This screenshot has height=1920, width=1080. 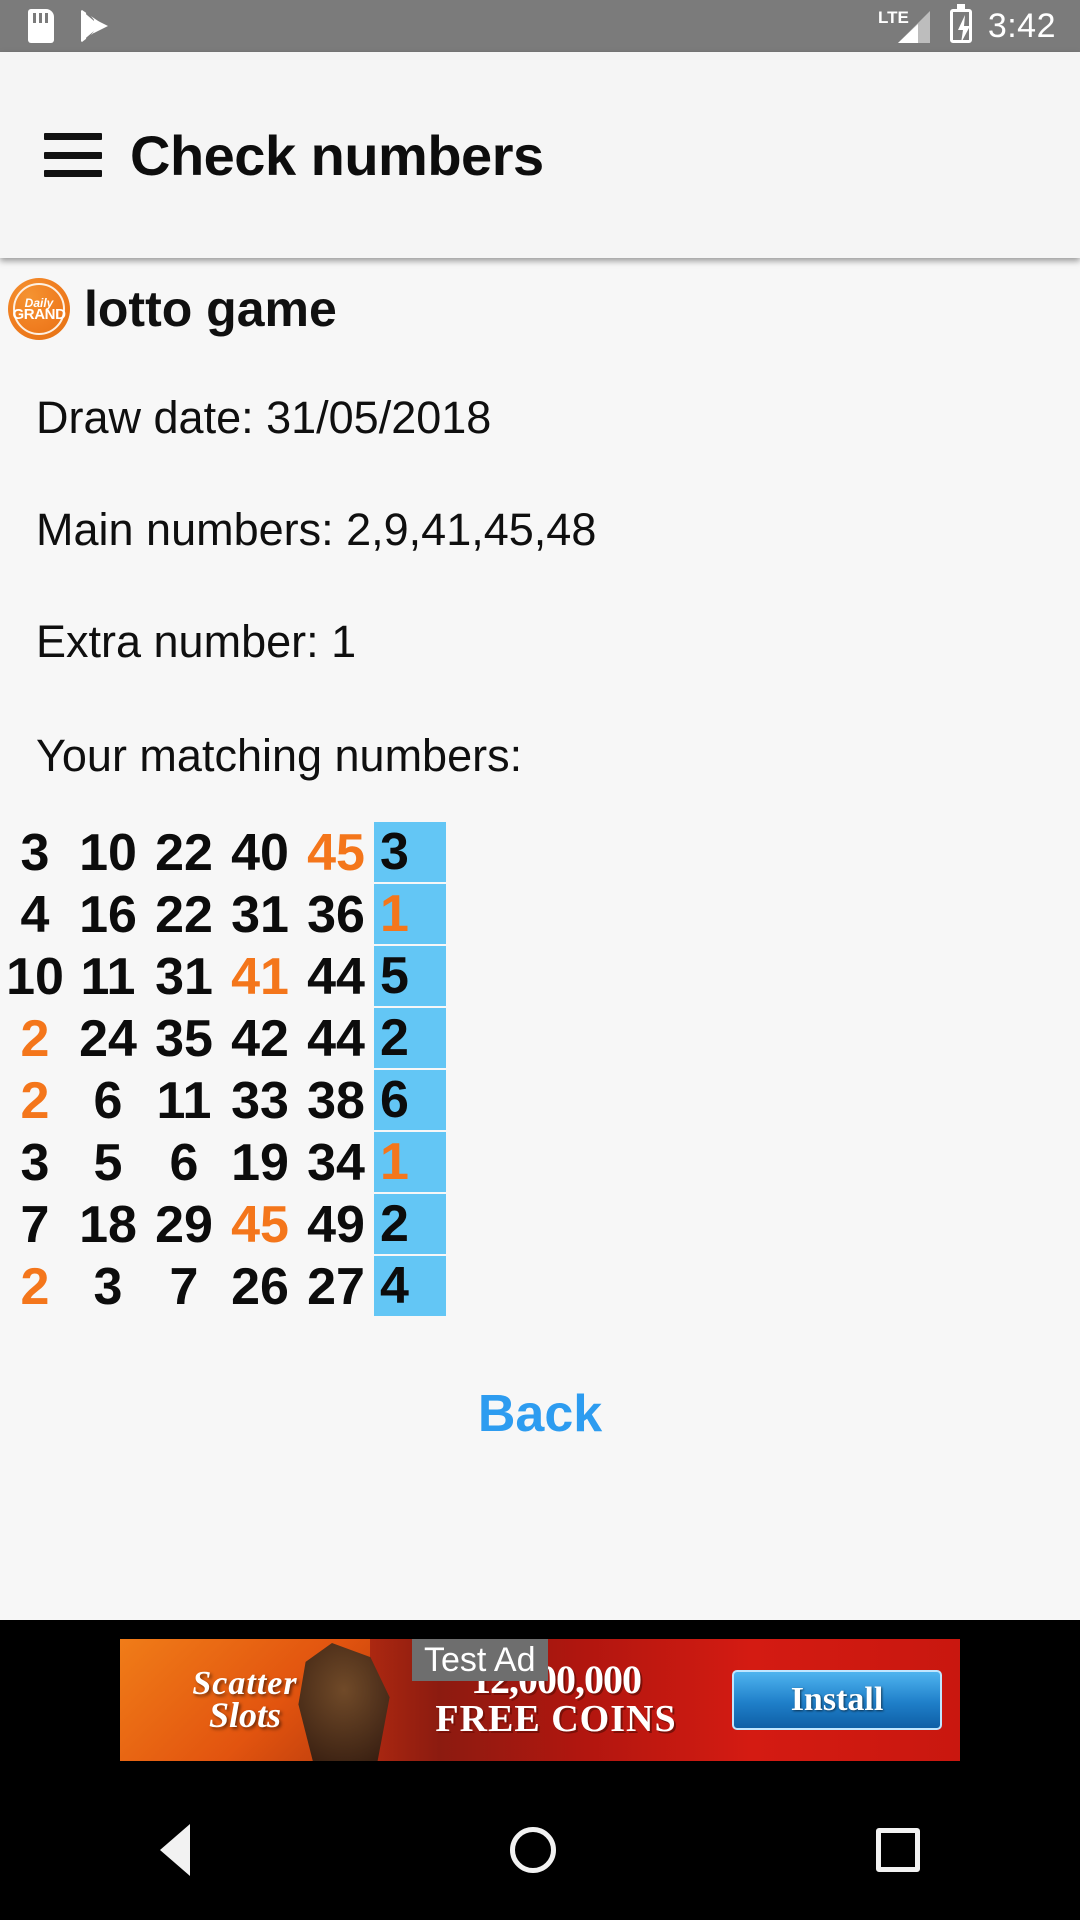 What do you see at coordinates (1021, 25) in the screenshot?
I see `status-bar-clock: 3:42` at bounding box center [1021, 25].